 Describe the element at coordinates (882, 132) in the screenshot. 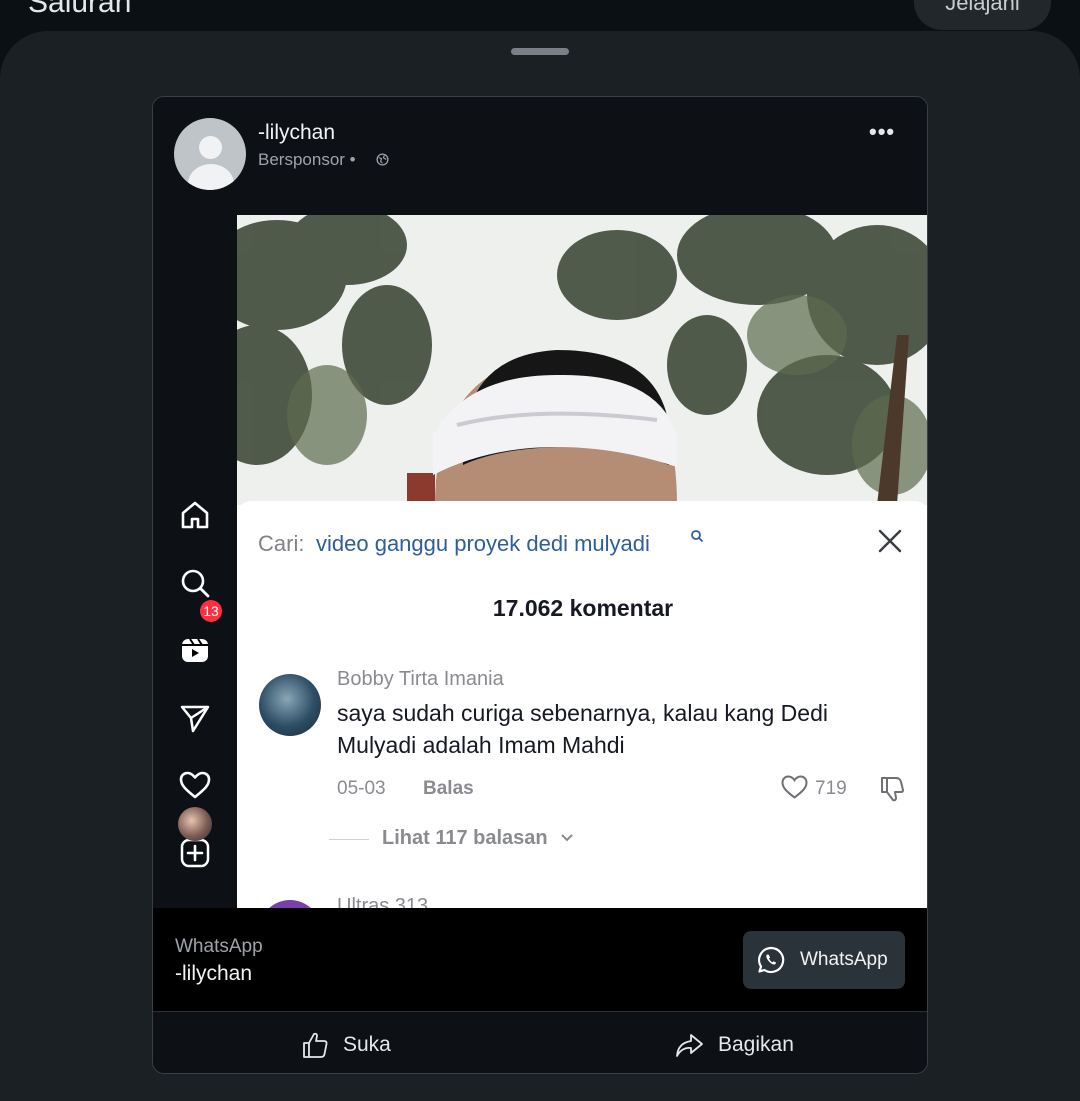

I see `more-options-icon: •••` at that location.